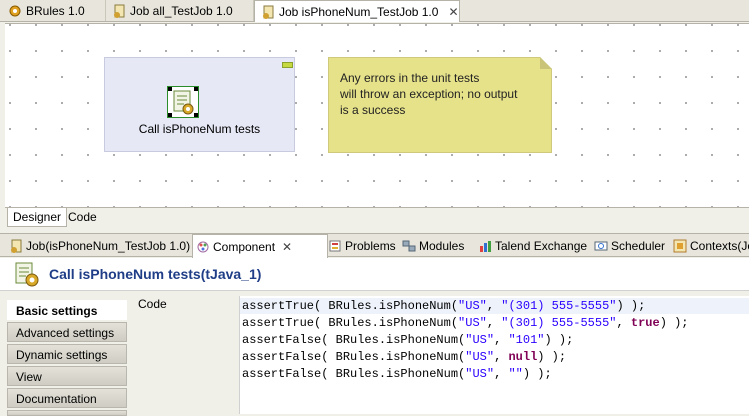 Image resolution: width=749 pixels, height=416 pixels. I want to click on tab-all-testjob: Job all_TestJob 1.0, so click(180, 10).